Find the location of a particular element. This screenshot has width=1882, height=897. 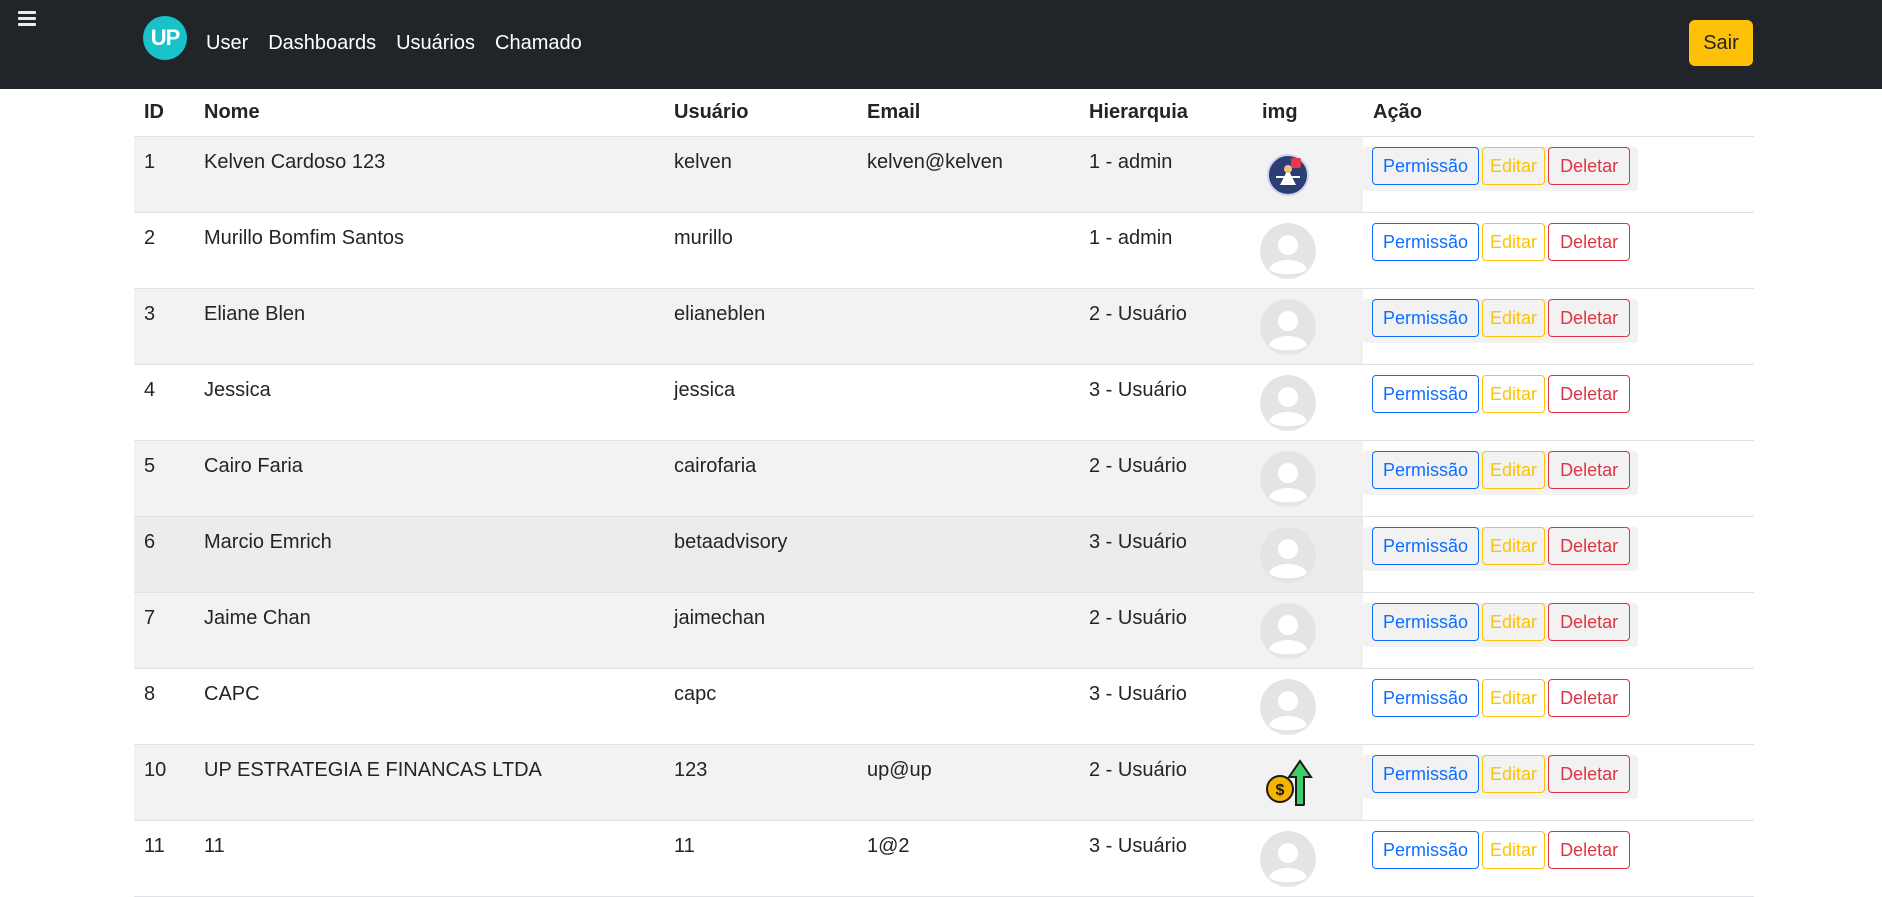

col-nome: Nome is located at coordinates (429, 113).